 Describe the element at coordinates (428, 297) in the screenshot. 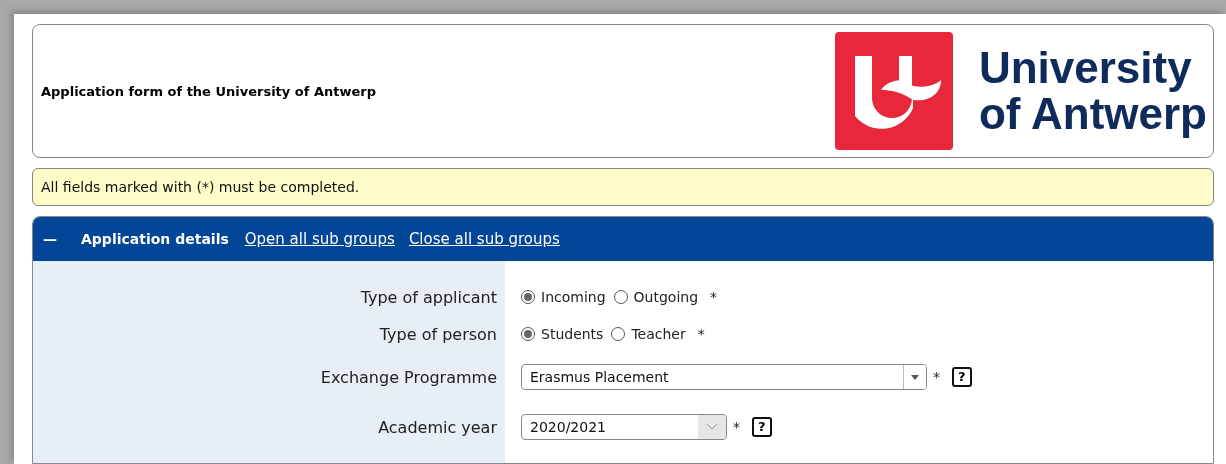

I see `field-label: Type of applicant` at that location.